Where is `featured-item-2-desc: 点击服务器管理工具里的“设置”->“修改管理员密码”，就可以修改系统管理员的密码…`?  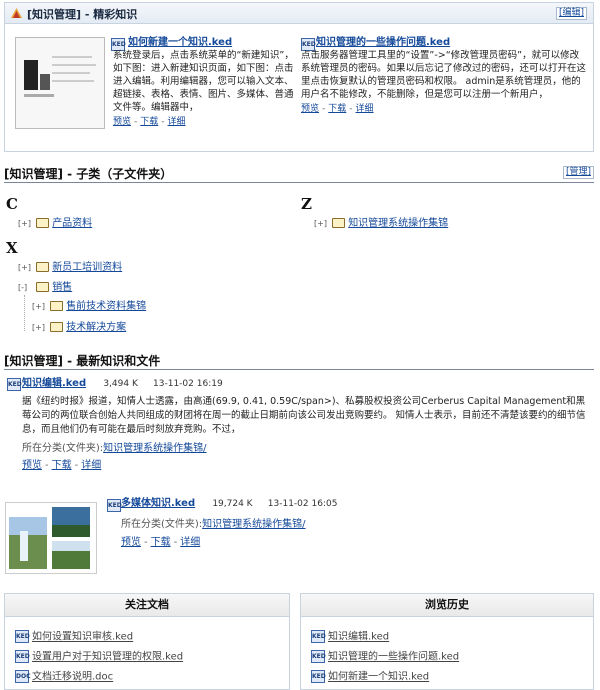
featured-item-2-desc: 点击服务器管理工具里的“设置”->“修改管理员密码”，就可以修改系统管理员的密码… is located at coordinates (444, 75).